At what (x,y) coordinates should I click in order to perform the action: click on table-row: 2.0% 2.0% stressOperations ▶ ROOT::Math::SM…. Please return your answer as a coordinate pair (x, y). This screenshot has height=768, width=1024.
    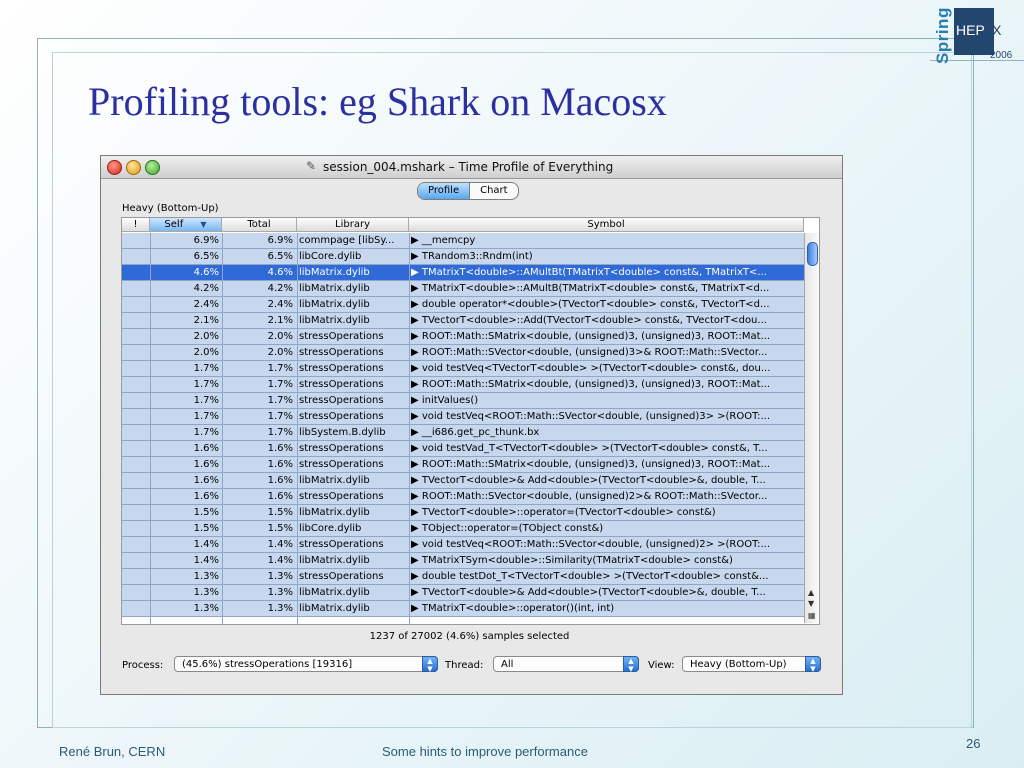
    Looking at the image, I should click on (463, 337).